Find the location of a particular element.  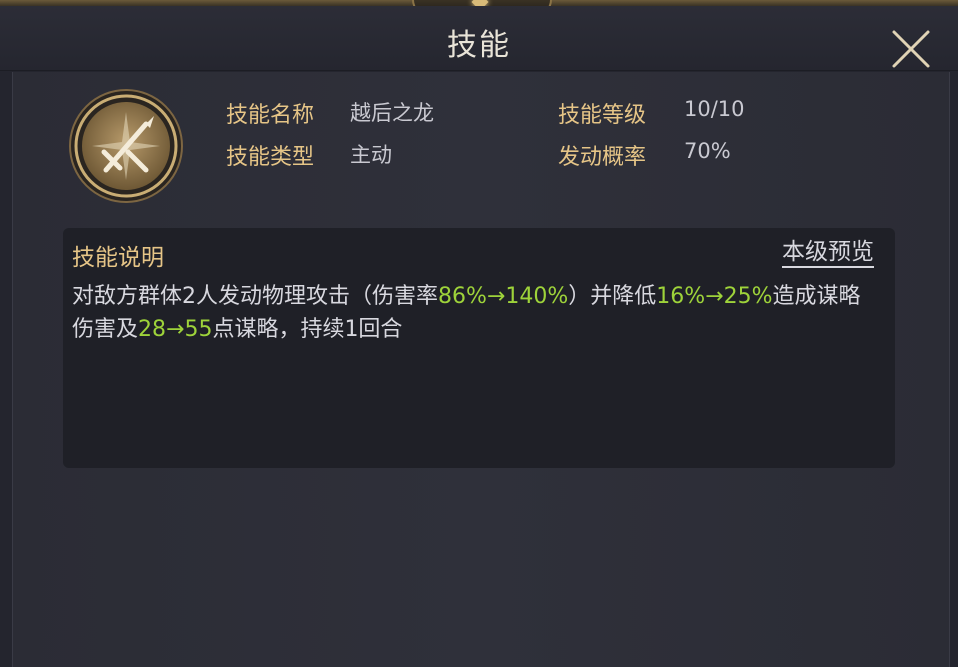

skill-level-label: 技能等级 is located at coordinates (602, 115).